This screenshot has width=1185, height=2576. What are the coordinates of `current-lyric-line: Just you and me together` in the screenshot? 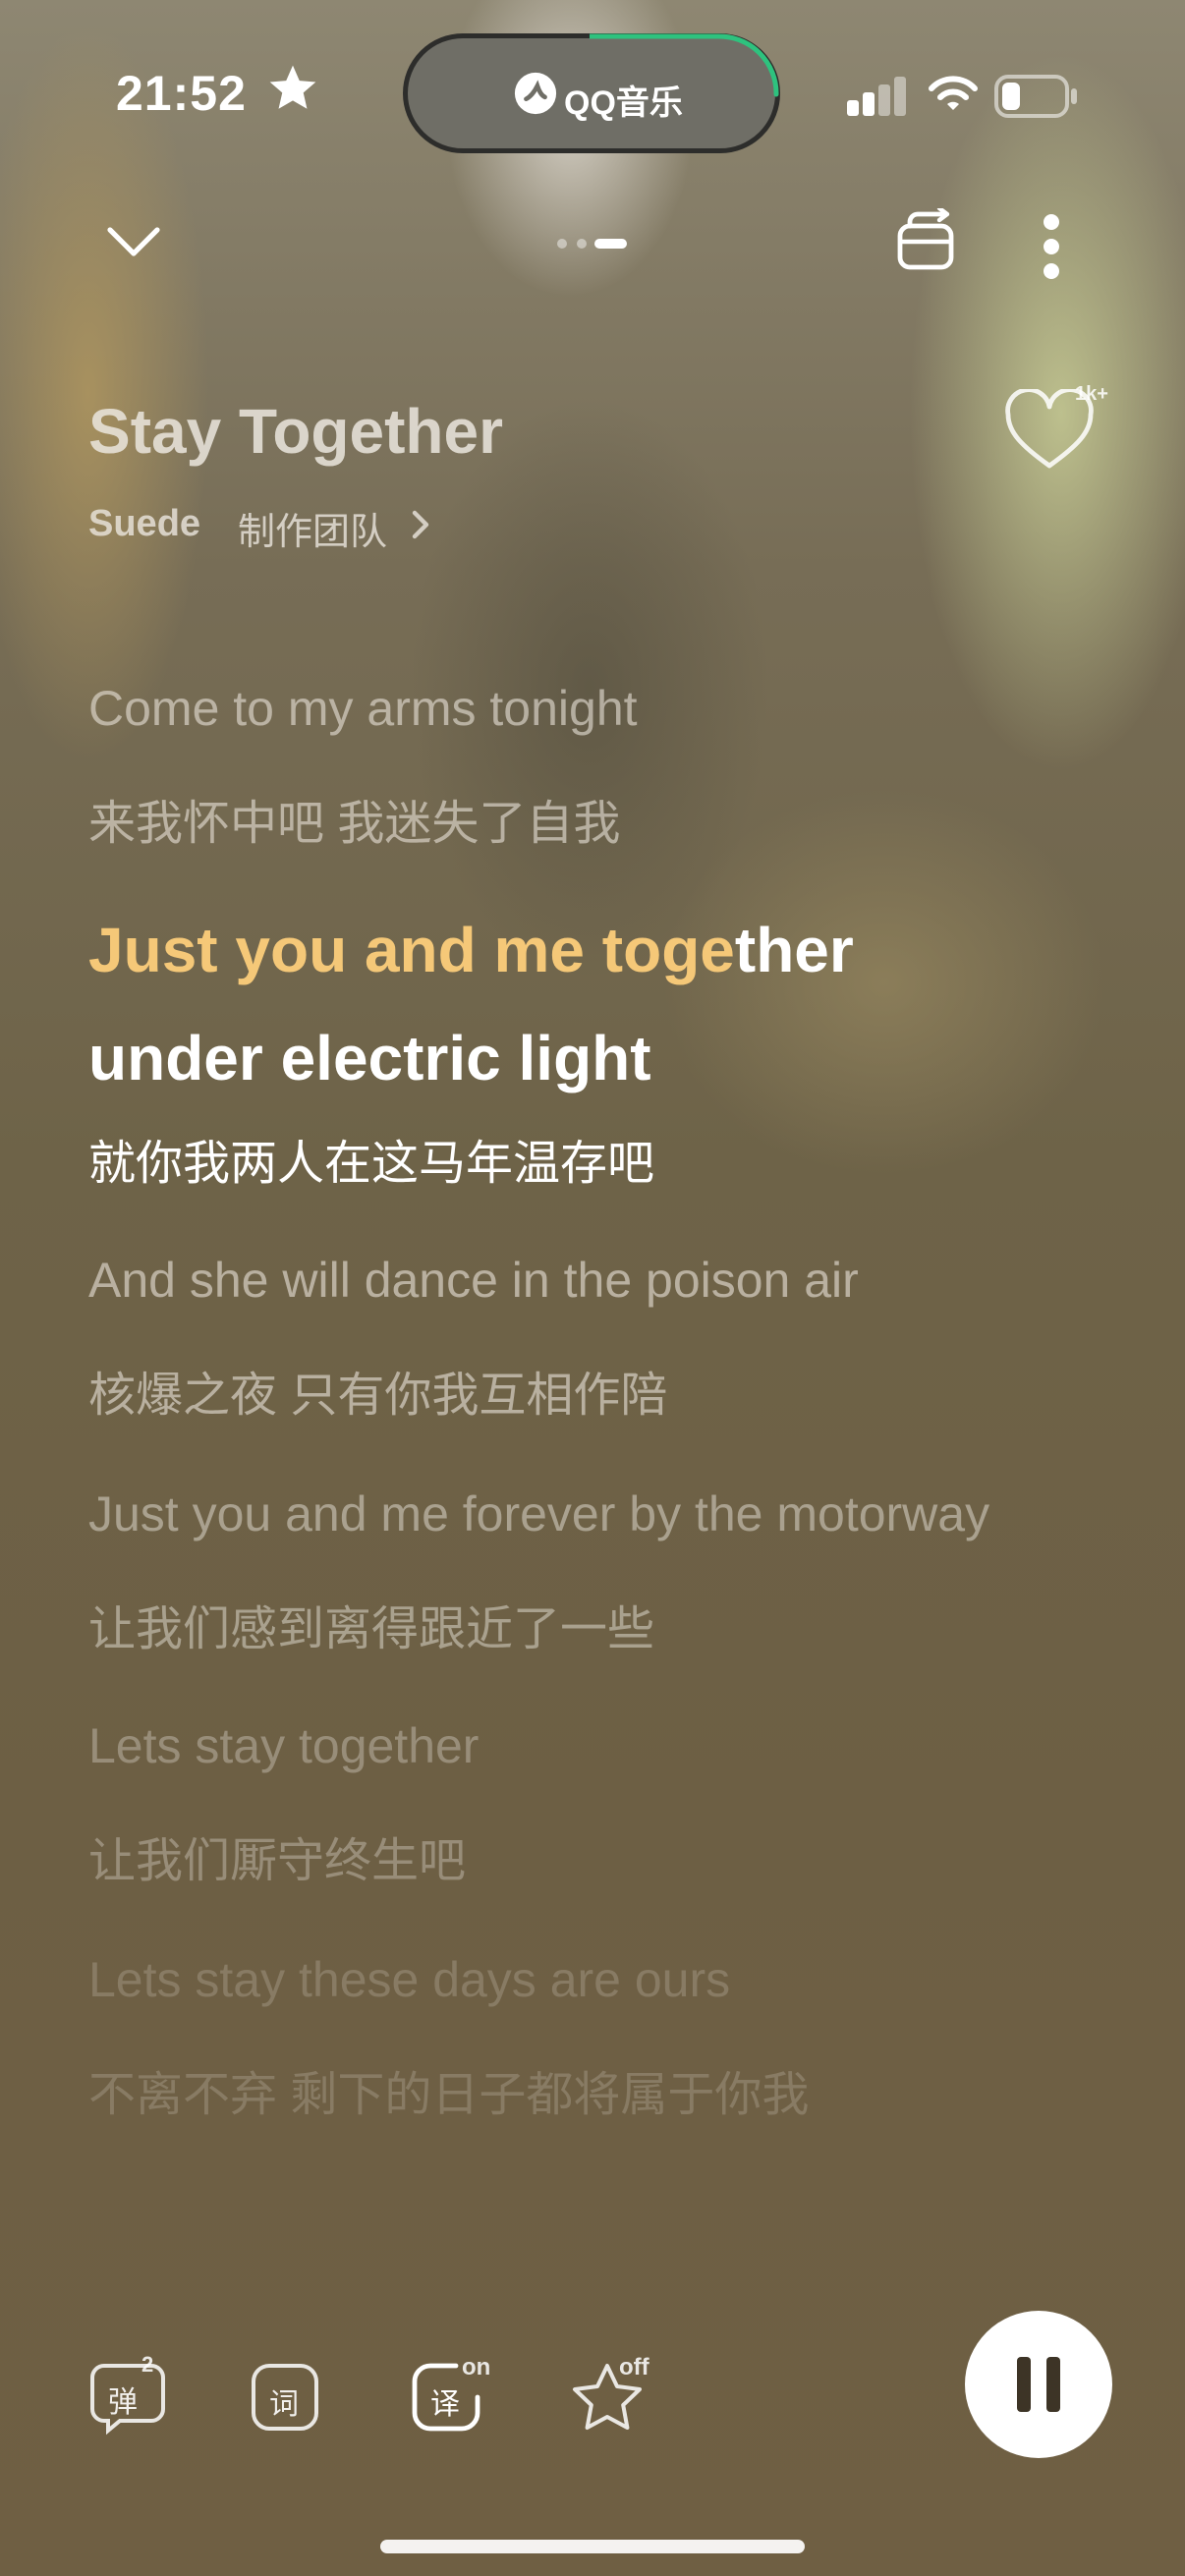 It's located at (471, 950).